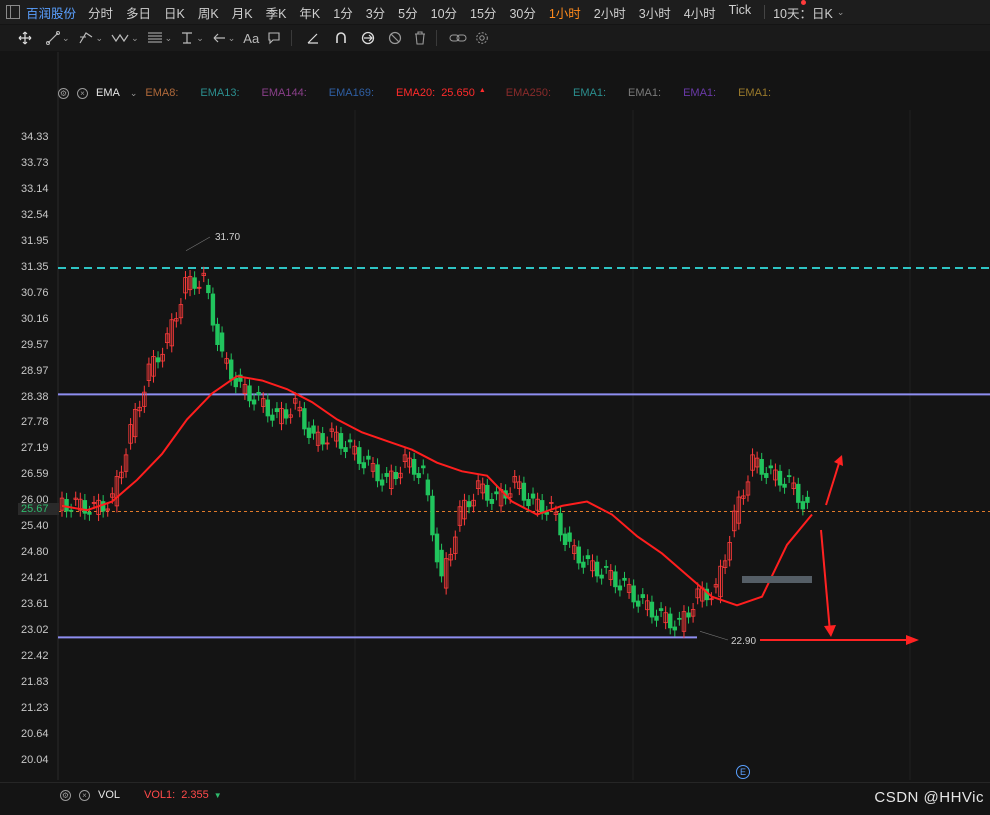 Image resolution: width=990 pixels, height=815 pixels. I want to click on volume-value: 2.355, so click(195, 795).